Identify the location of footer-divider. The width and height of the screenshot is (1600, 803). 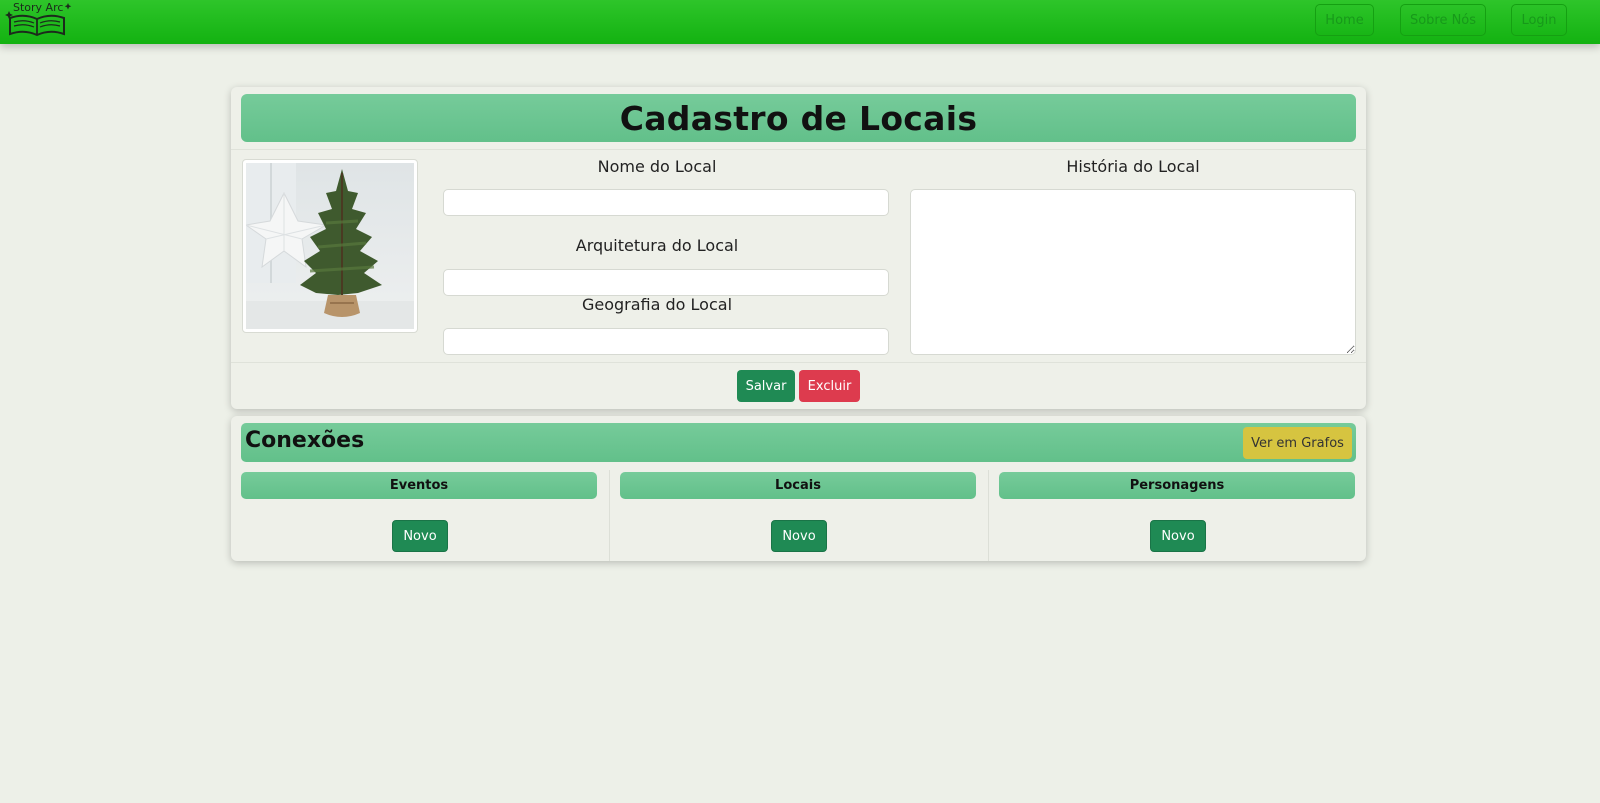
(798, 362).